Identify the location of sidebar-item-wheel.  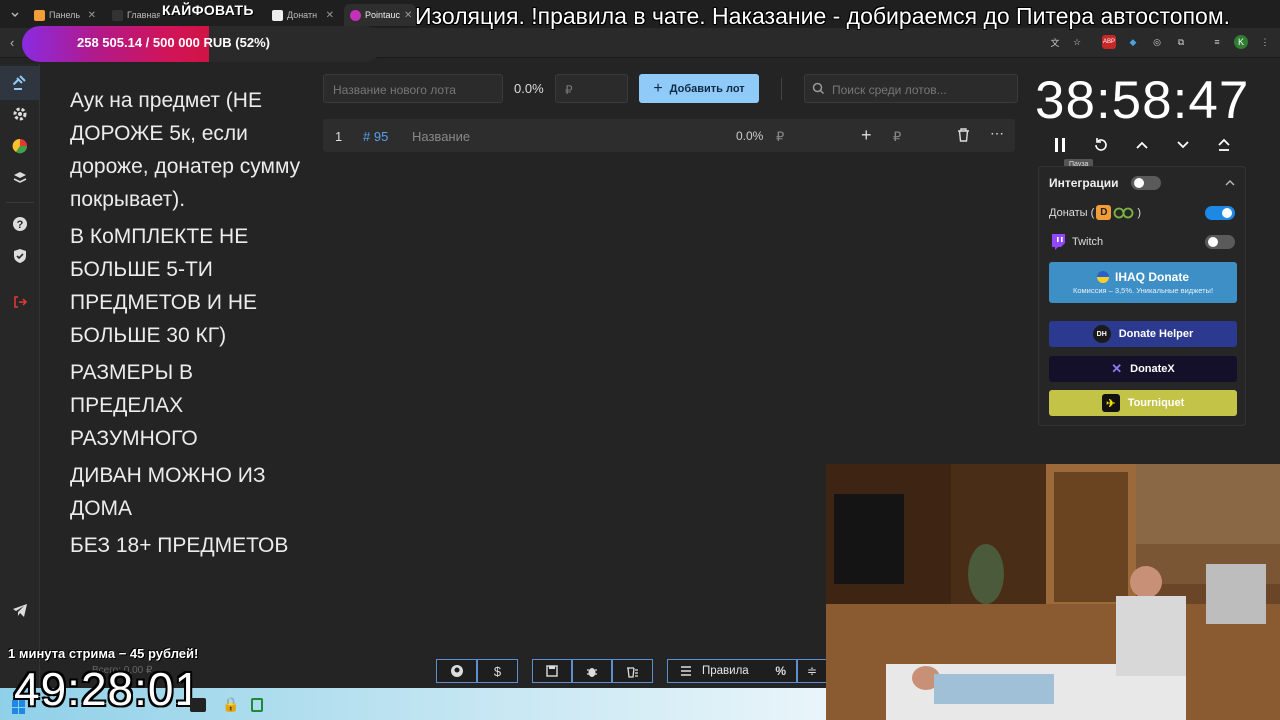
(20, 146).